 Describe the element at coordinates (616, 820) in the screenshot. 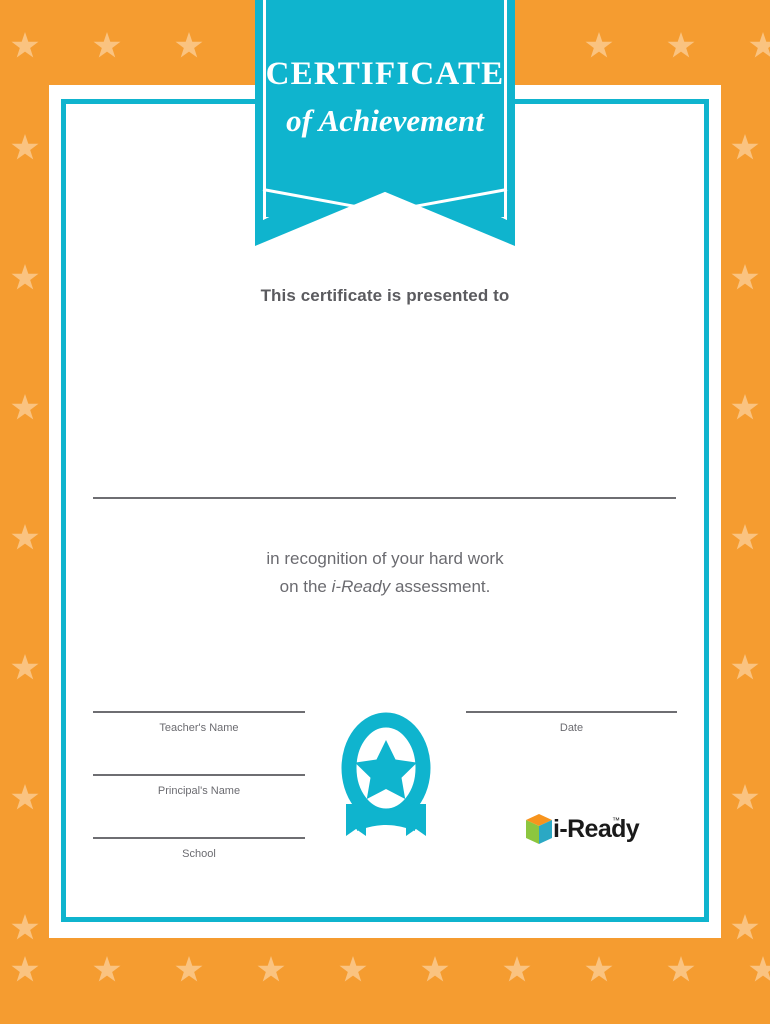

I see `trademark-icon: ™` at that location.